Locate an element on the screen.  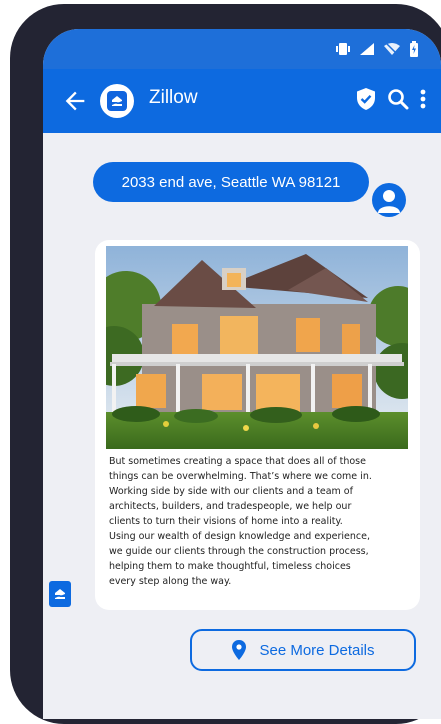
app-title: Zillow is located at coordinates (173, 97).